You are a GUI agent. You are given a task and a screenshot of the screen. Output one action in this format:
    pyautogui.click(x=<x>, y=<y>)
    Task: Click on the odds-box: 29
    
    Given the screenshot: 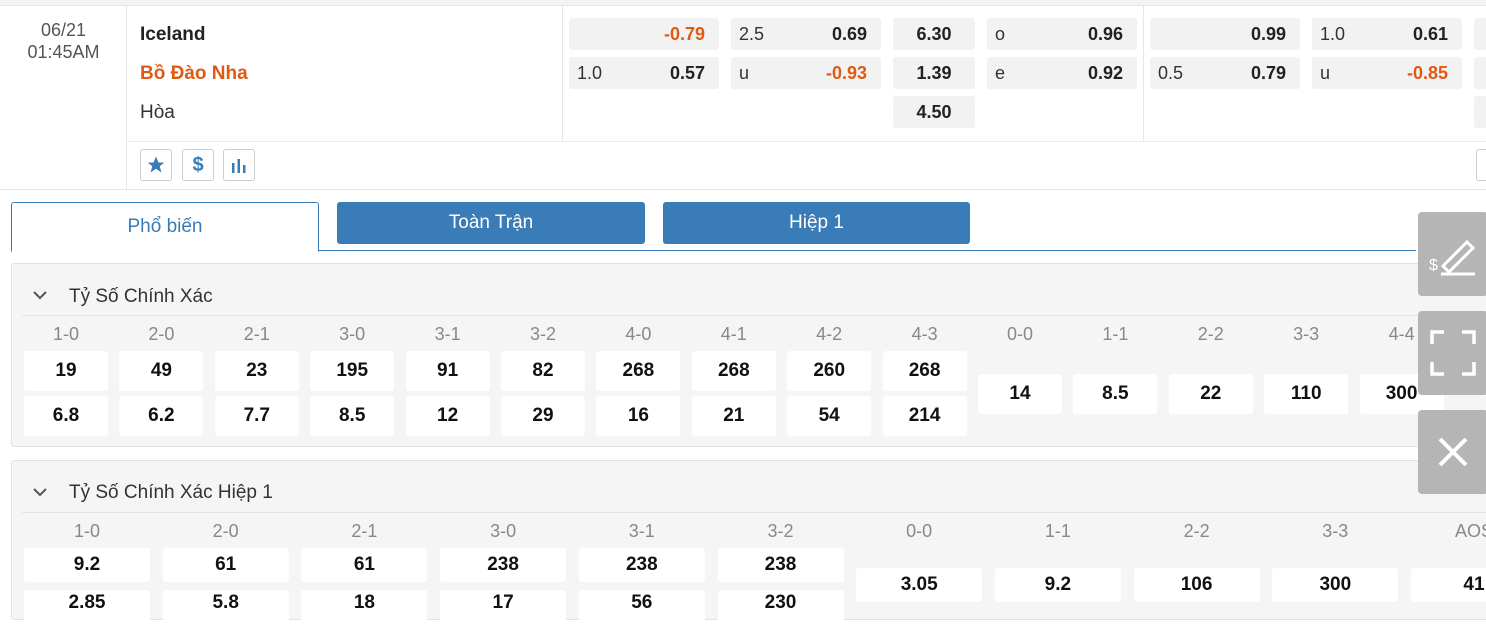 What is the action you would take?
    pyautogui.click(x=543, y=416)
    